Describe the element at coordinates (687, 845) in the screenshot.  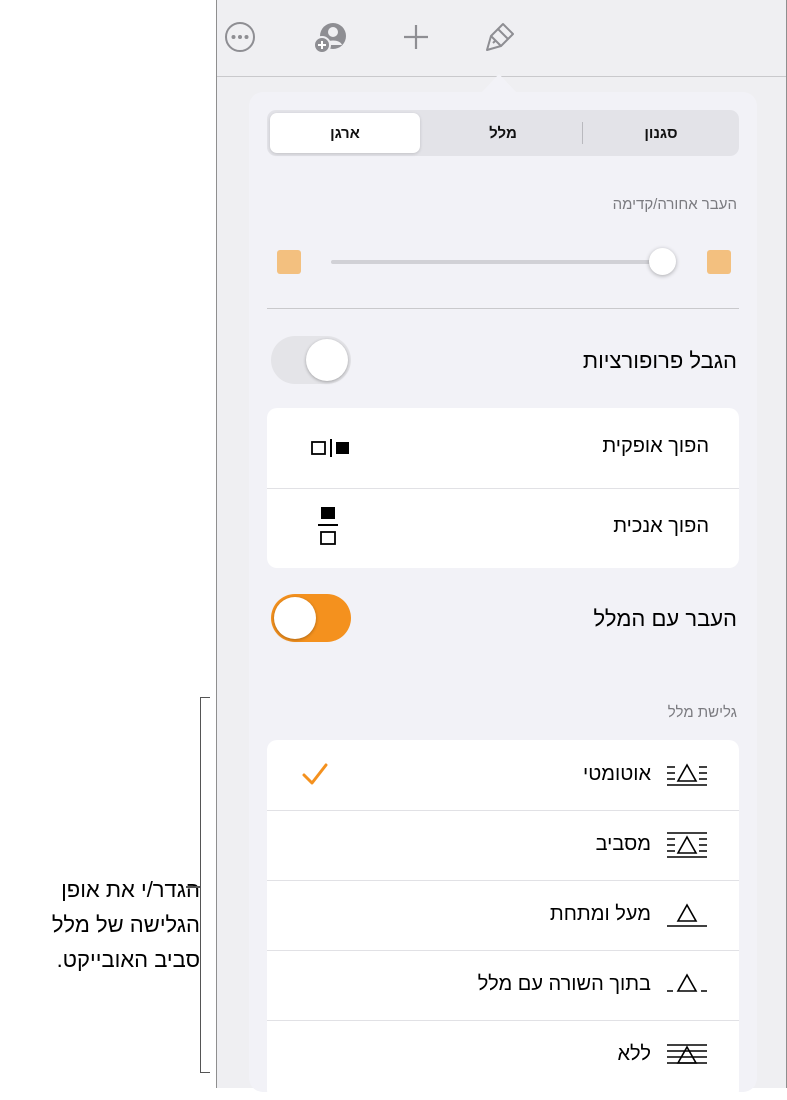
I see `wrap-around-icon` at that location.